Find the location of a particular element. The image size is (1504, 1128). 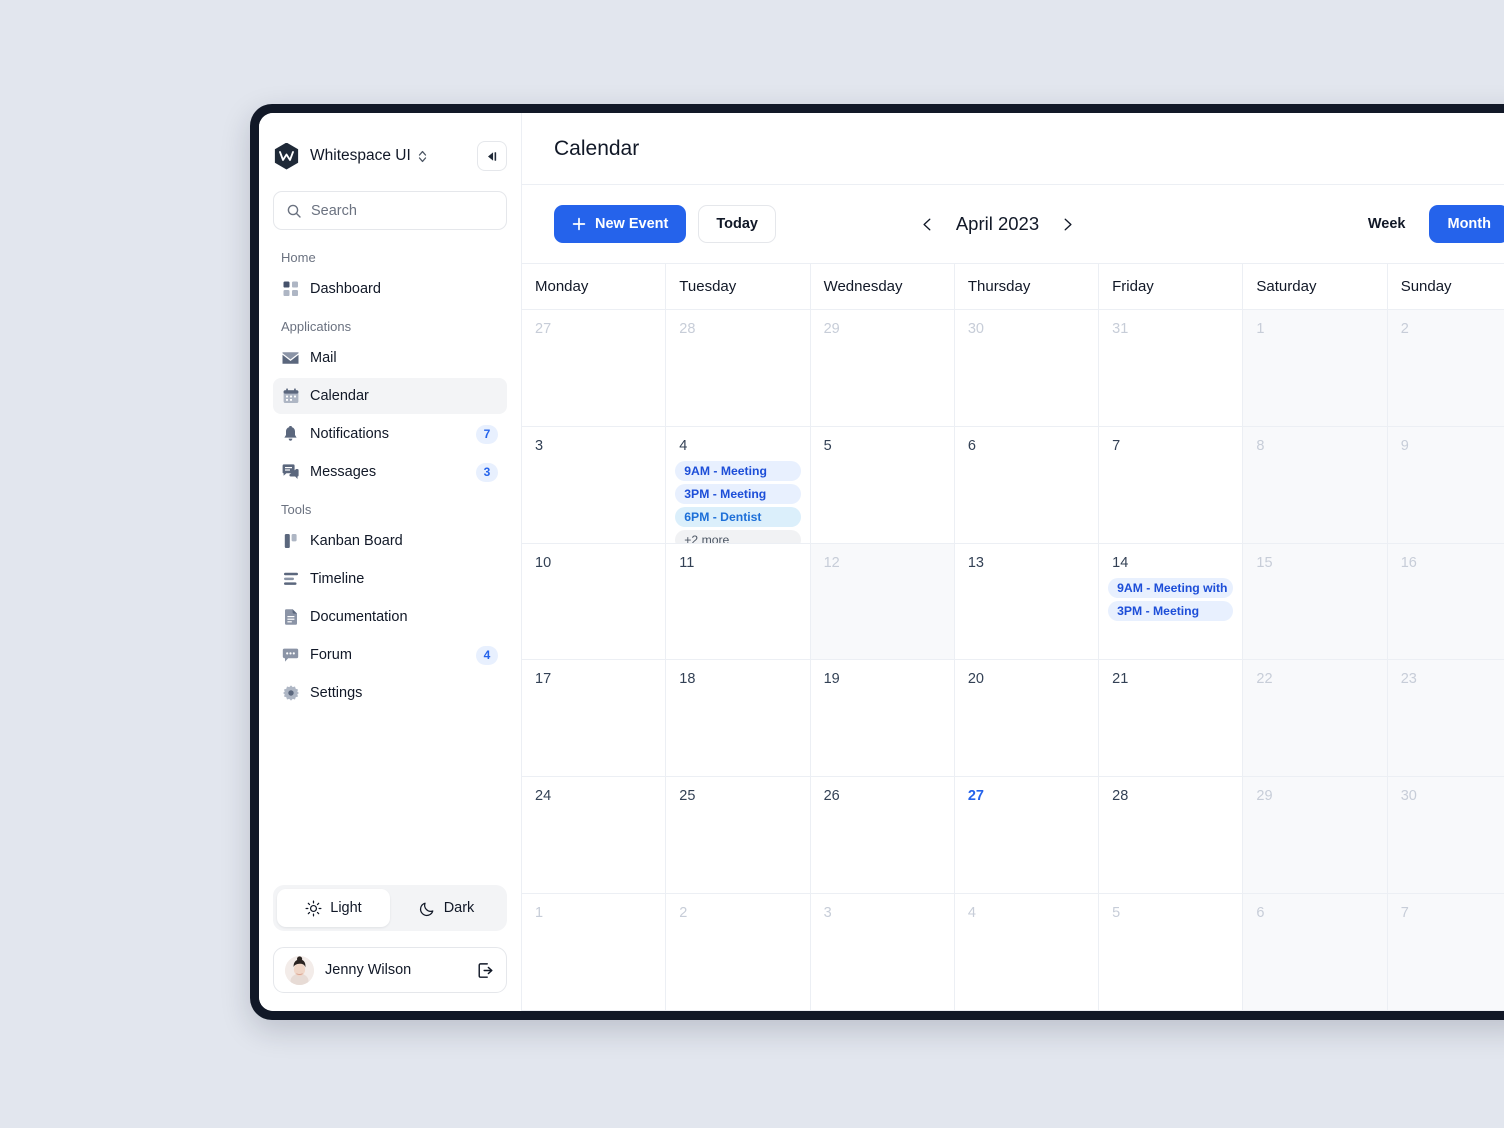

calendar-day-number: 28 is located at coordinates (687, 329).